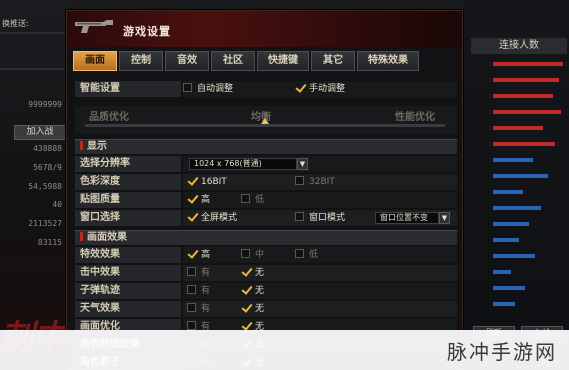 The width and height of the screenshot is (569, 370). Describe the element at coordinates (245, 253) in the screenshot. I see `effect-mid-checkbox` at that location.